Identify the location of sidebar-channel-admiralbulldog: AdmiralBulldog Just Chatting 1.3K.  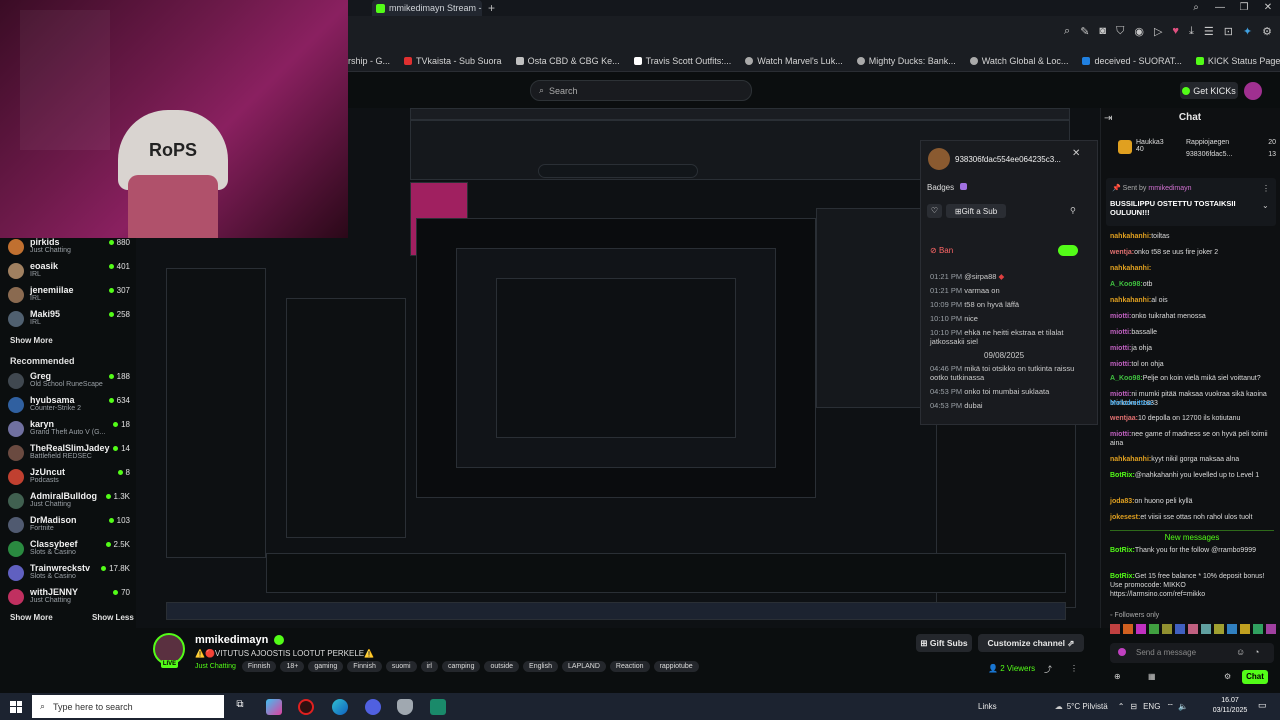
(69, 501).